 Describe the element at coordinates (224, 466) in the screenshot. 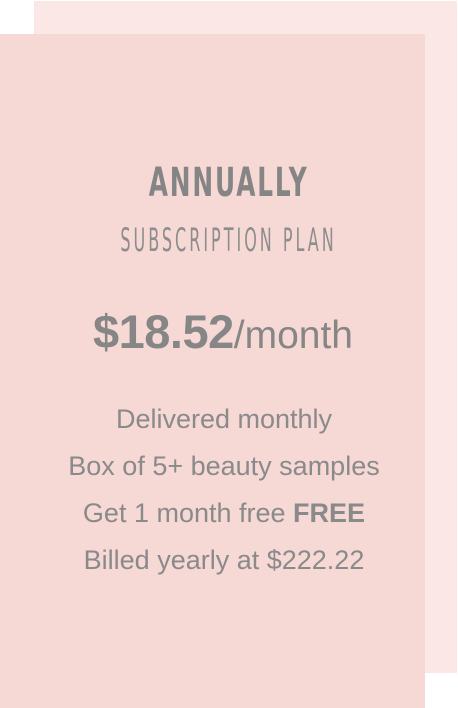

I see `feature-text: Box of 5+ beauty samples` at that location.